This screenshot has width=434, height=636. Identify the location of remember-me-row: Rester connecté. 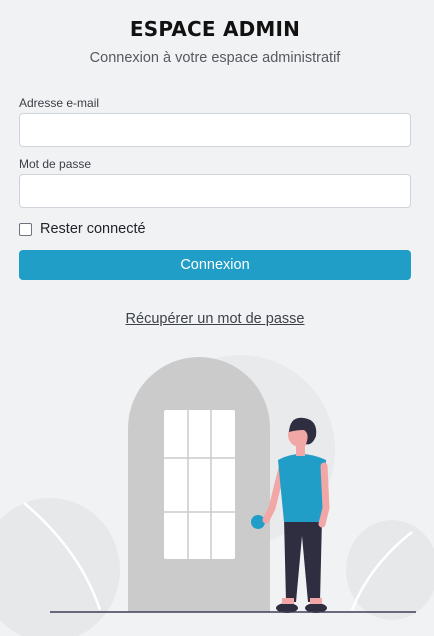
(82, 229).